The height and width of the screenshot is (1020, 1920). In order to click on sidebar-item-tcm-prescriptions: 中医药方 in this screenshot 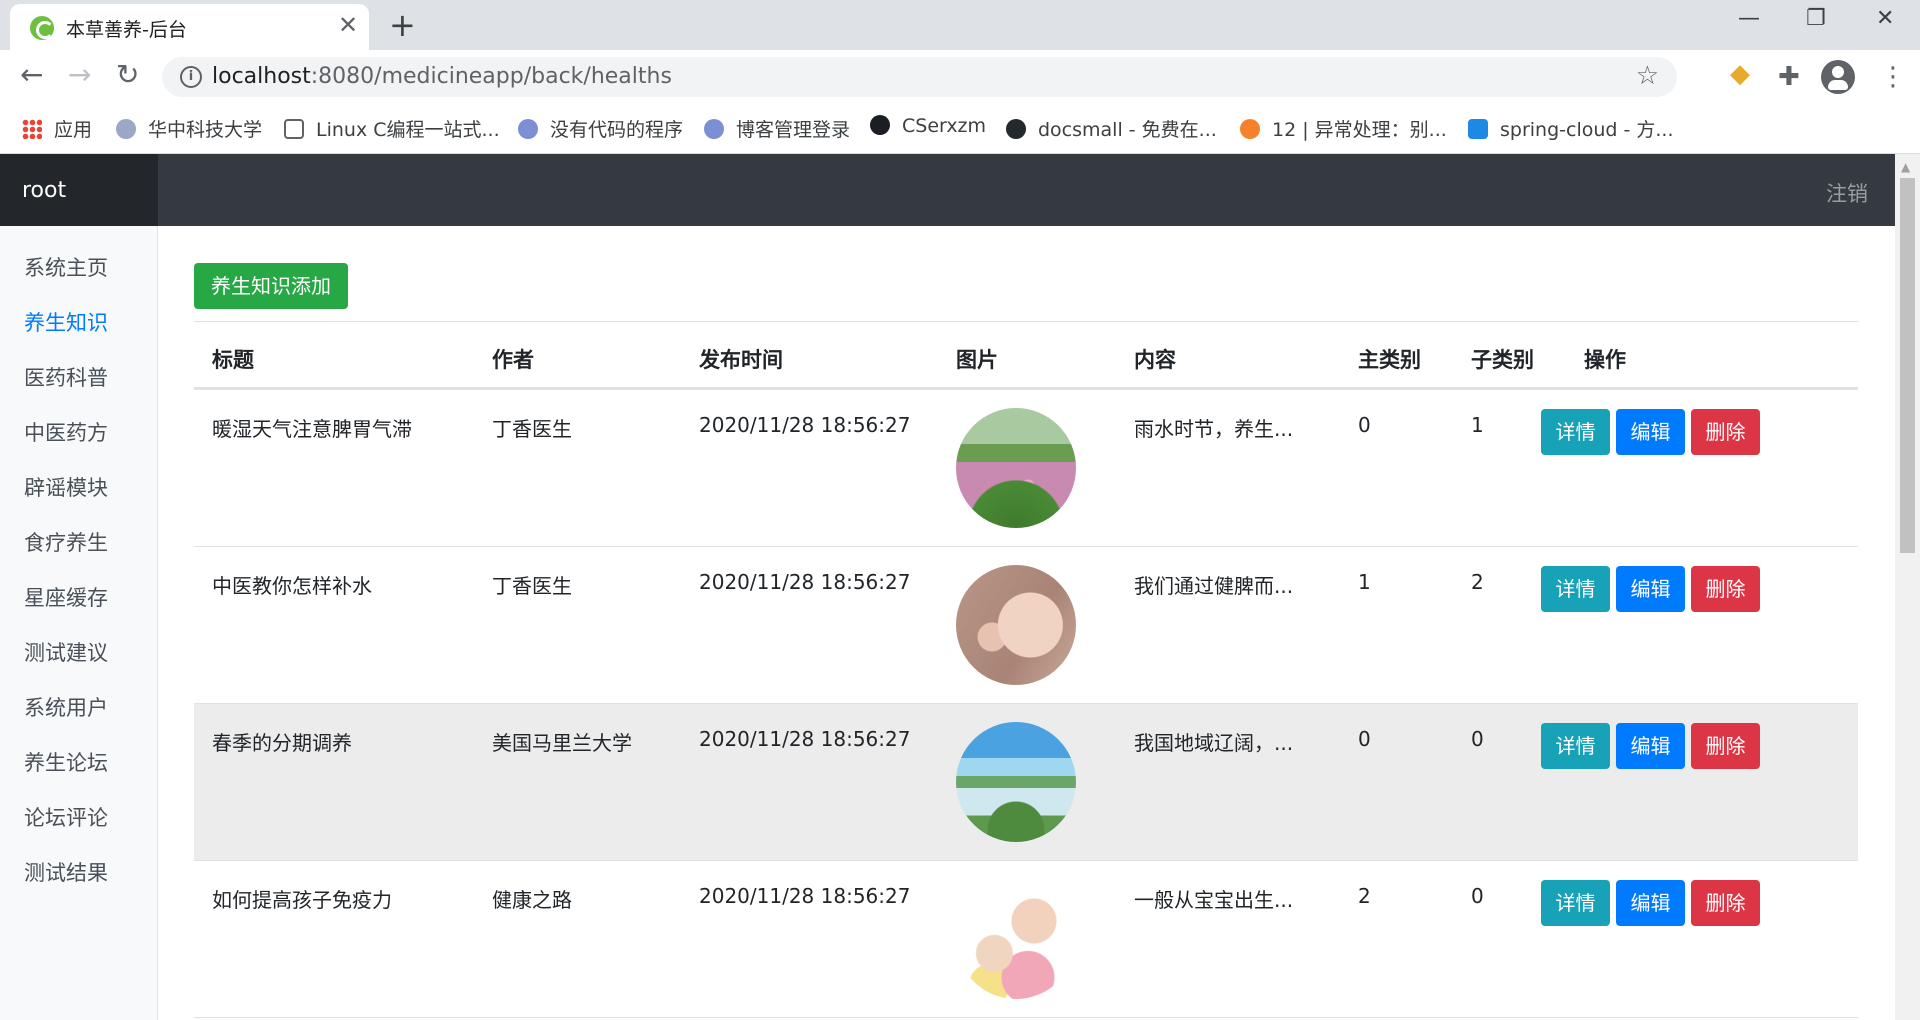, I will do `click(66, 432)`.